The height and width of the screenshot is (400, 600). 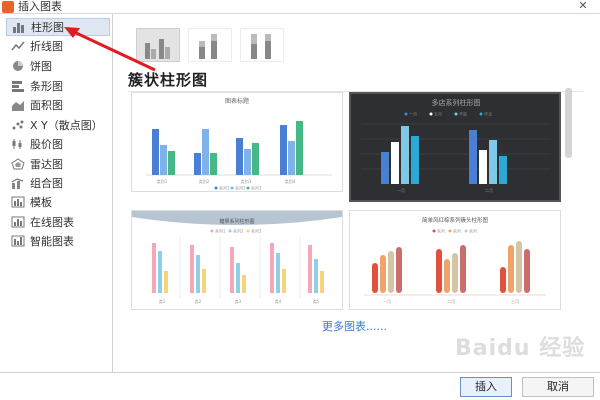 I want to click on cancel-button: 取消, so click(x=558, y=387).